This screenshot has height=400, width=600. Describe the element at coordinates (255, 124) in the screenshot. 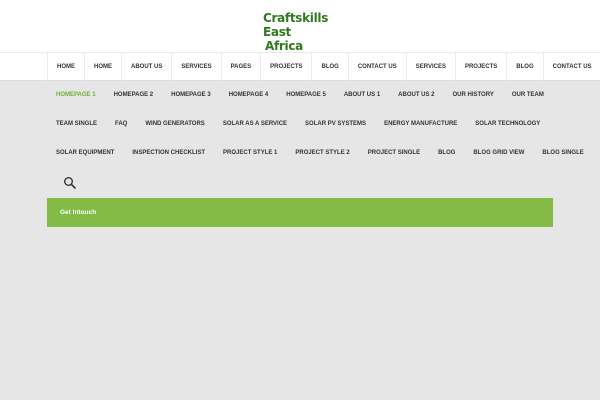

I see `sub-nav-item: SOLAR AS A SERVICE` at that location.